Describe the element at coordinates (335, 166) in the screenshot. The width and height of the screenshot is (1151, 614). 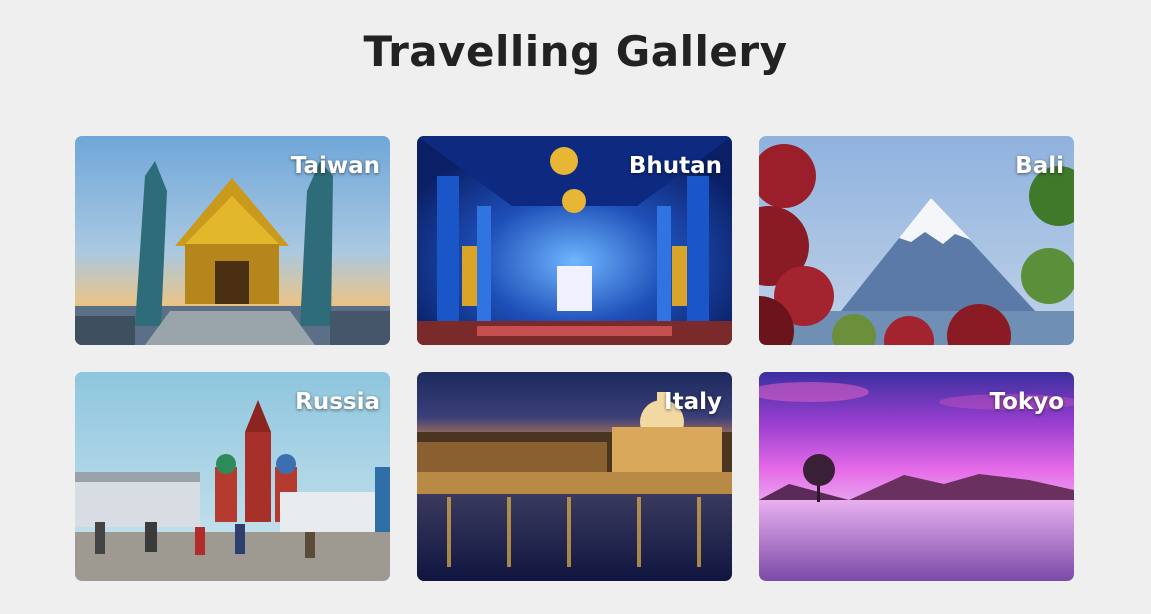
I see `card-label-taiwan: Taiwan` at that location.